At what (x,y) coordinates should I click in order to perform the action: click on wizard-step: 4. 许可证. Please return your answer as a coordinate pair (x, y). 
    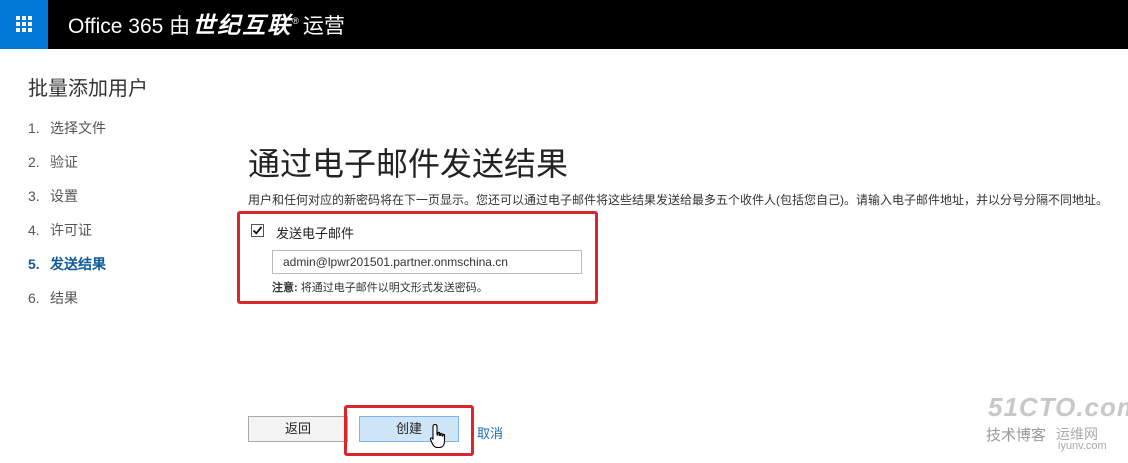
    Looking at the image, I should click on (67, 237).